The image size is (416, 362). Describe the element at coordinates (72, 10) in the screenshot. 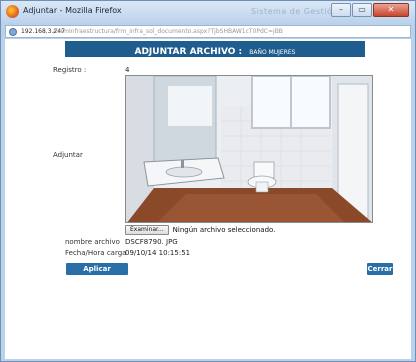

I see `window-title: Adjuntar - Mozilla Firefox` at that location.